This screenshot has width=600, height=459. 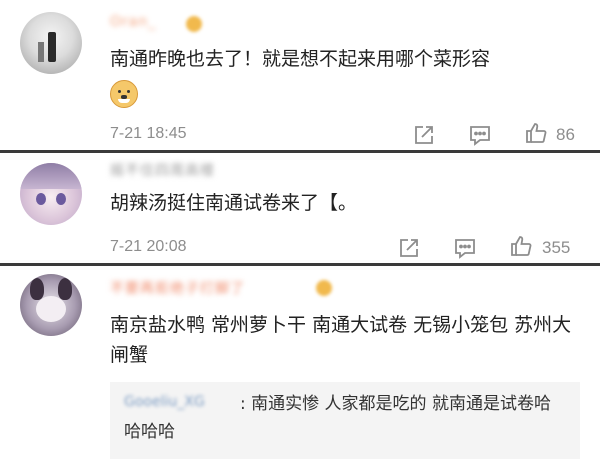 I want to click on comment-username: 摇不住四周高楼, so click(x=162, y=170).